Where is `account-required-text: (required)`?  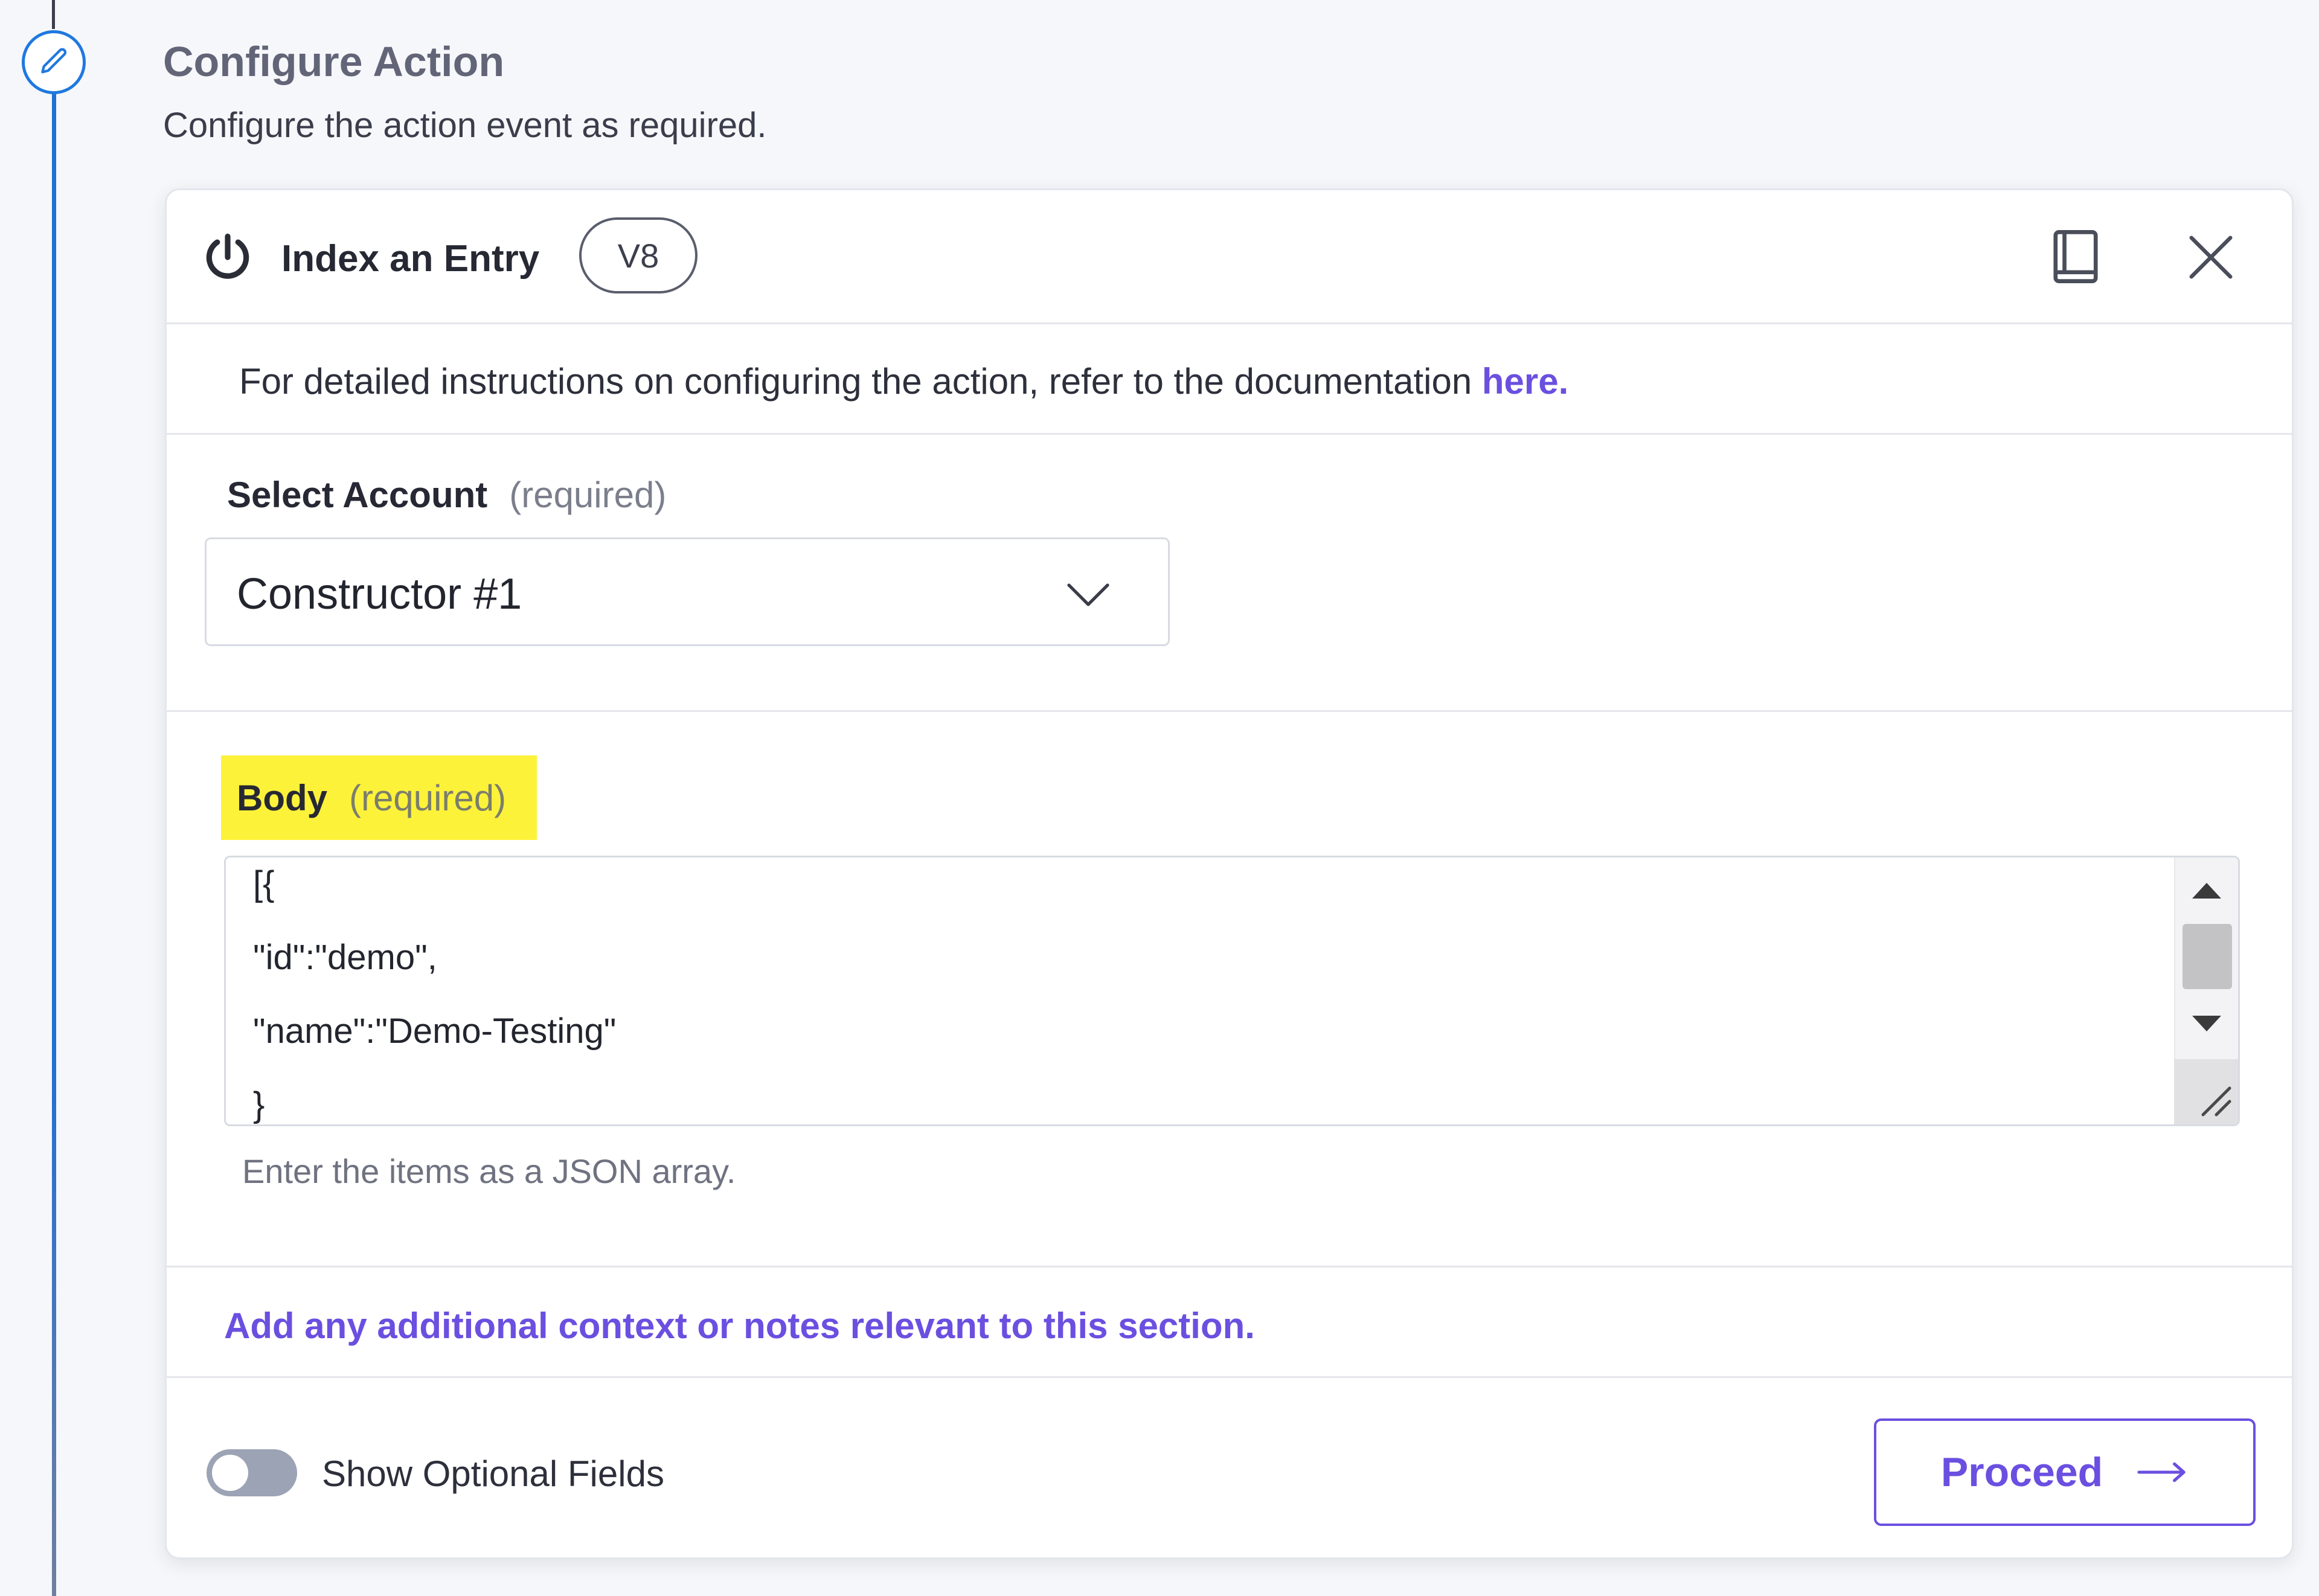 account-required-text: (required) is located at coordinates (588, 495).